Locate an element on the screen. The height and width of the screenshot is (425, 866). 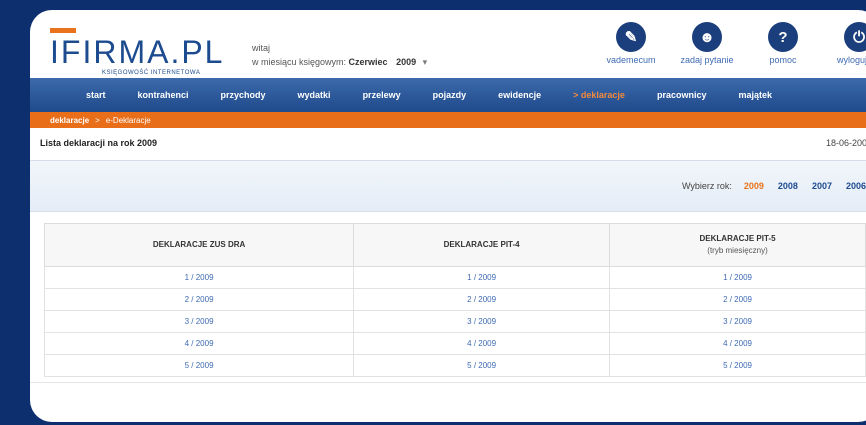
nav-item-wydatki: wydatki is located at coordinates (314, 95).